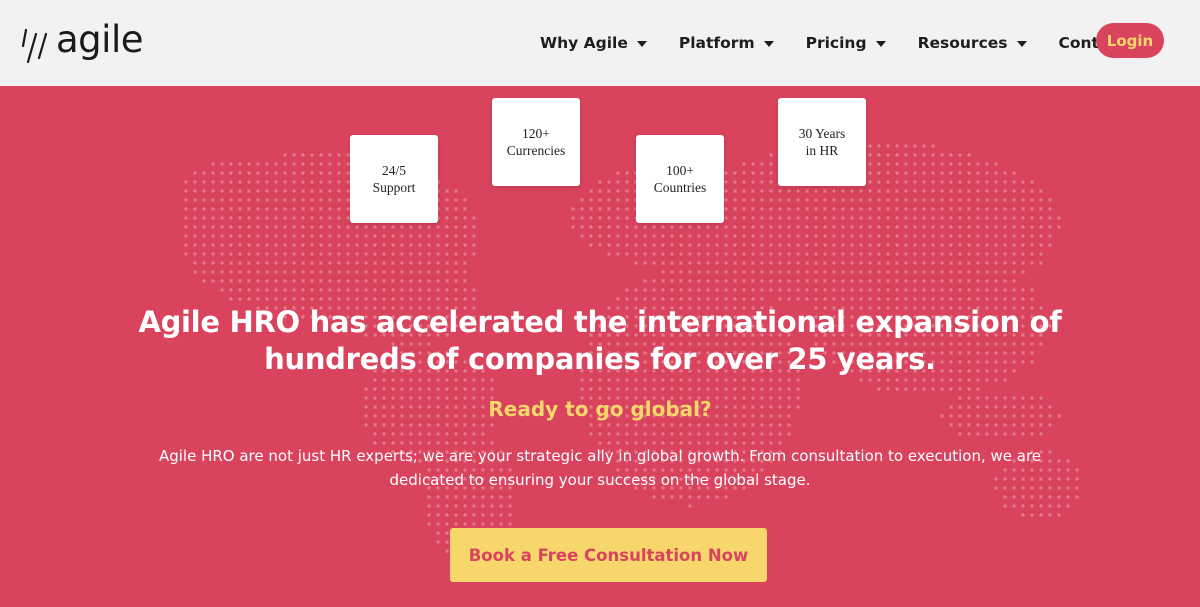  Describe the element at coordinates (836, 43) in the screenshot. I see `nav-item-label: Pricing` at that location.